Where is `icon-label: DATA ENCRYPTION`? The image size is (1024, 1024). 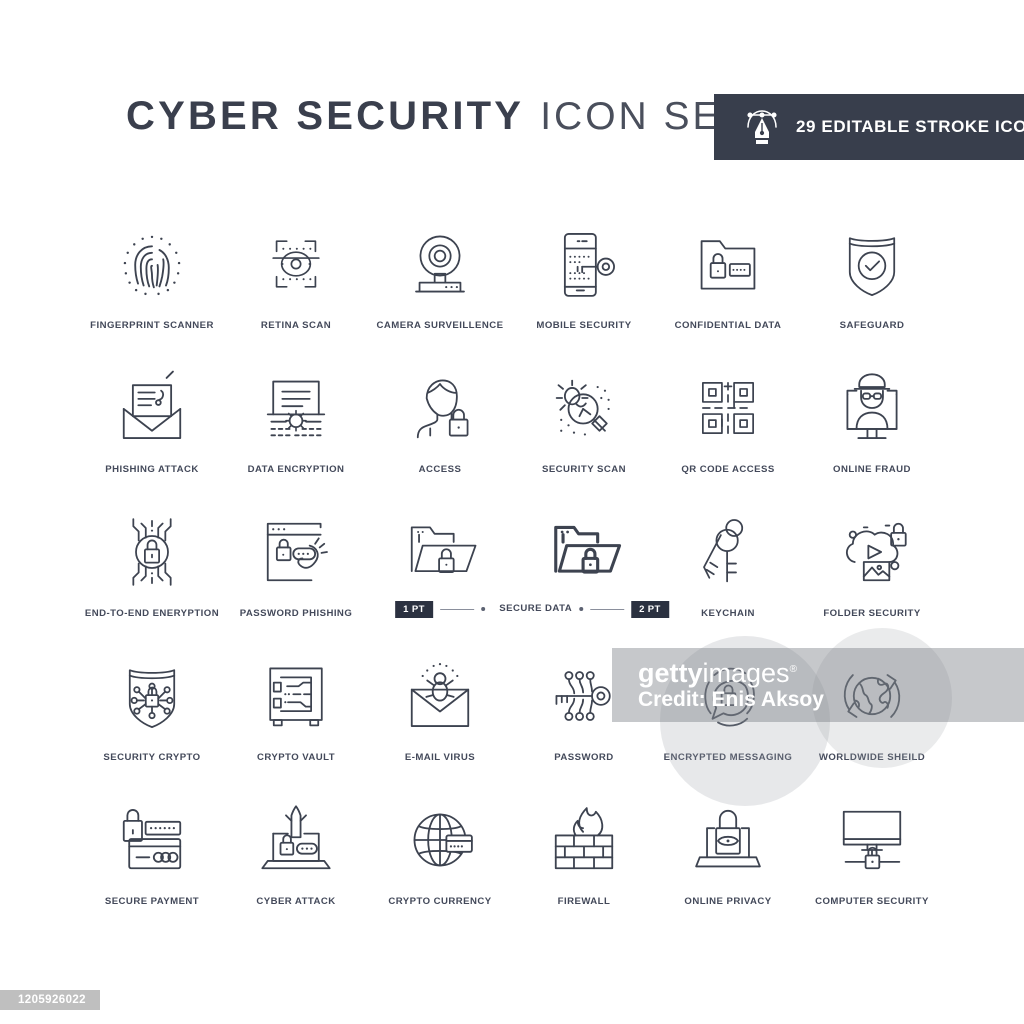 icon-label: DATA ENCRYPTION is located at coordinates (296, 469).